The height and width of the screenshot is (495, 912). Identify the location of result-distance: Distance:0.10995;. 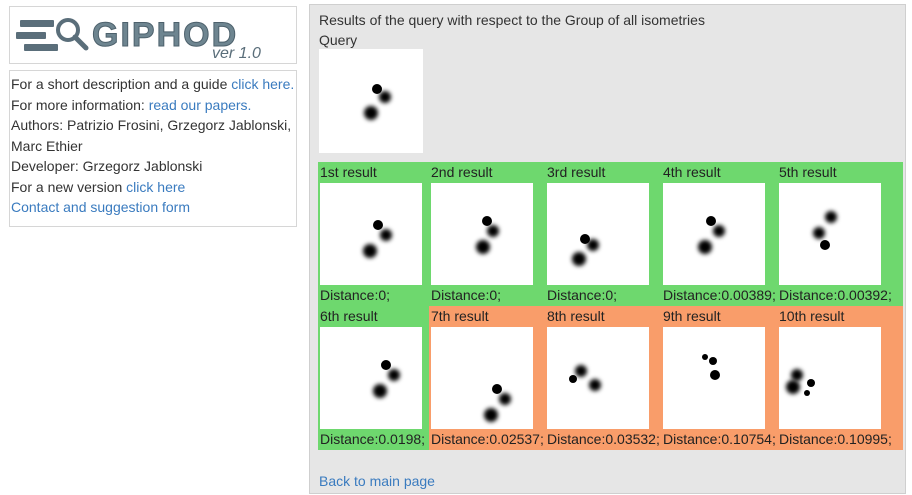
(835, 439).